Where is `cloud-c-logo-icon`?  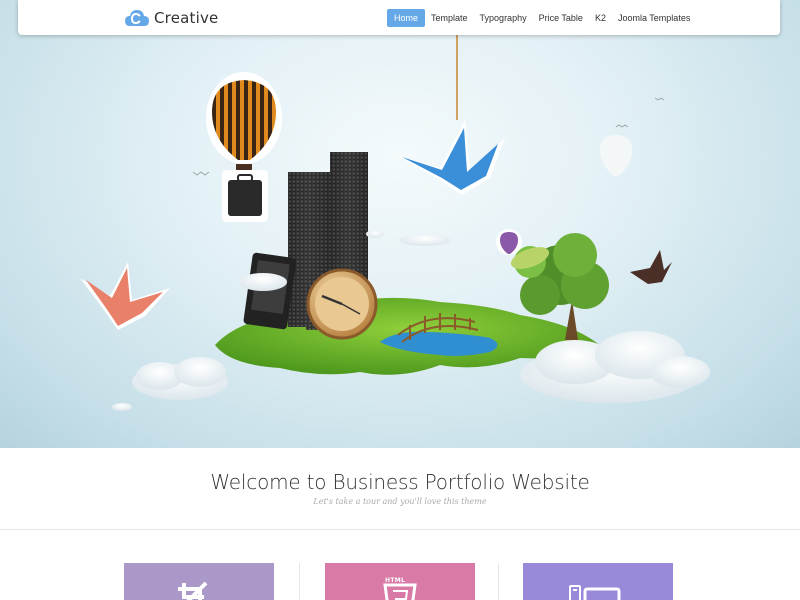
cloud-c-logo-icon is located at coordinates (137, 18).